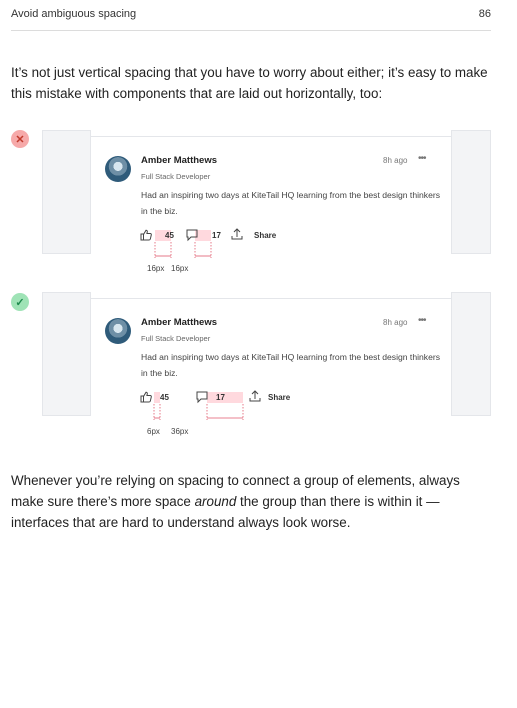 The height and width of the screenshot is (708, 517). Describe the element at coordinates (251, 19) in the screenshot. I see `running-head: Avoid ambiguous spacing 86` at that location.